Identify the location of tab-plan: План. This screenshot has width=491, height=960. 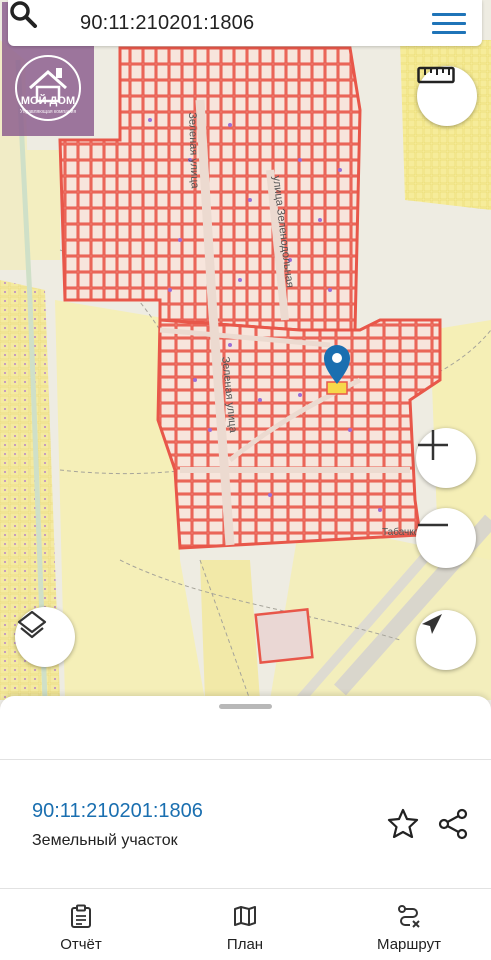
(245, 929).